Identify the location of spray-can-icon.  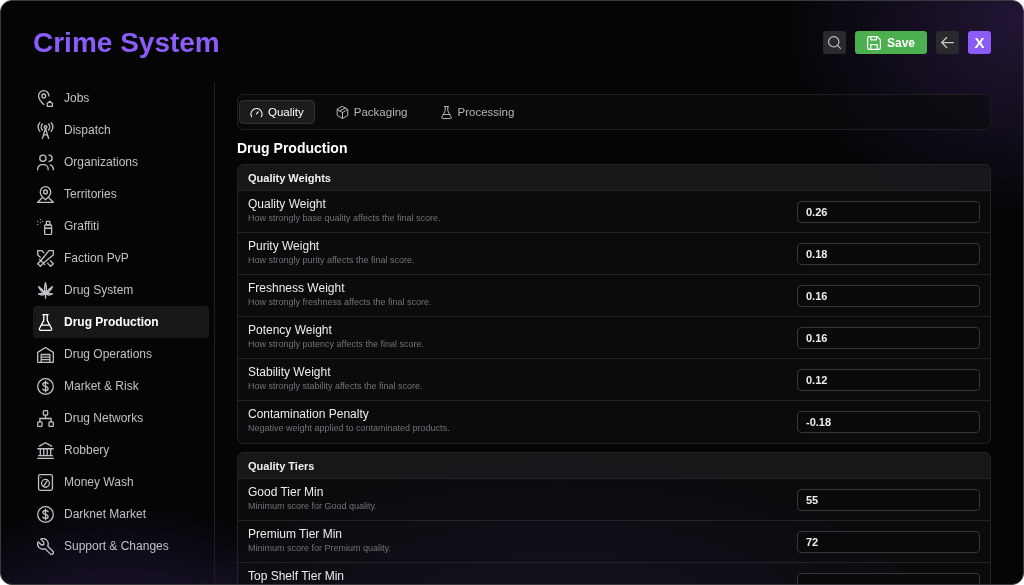
(45, 226).